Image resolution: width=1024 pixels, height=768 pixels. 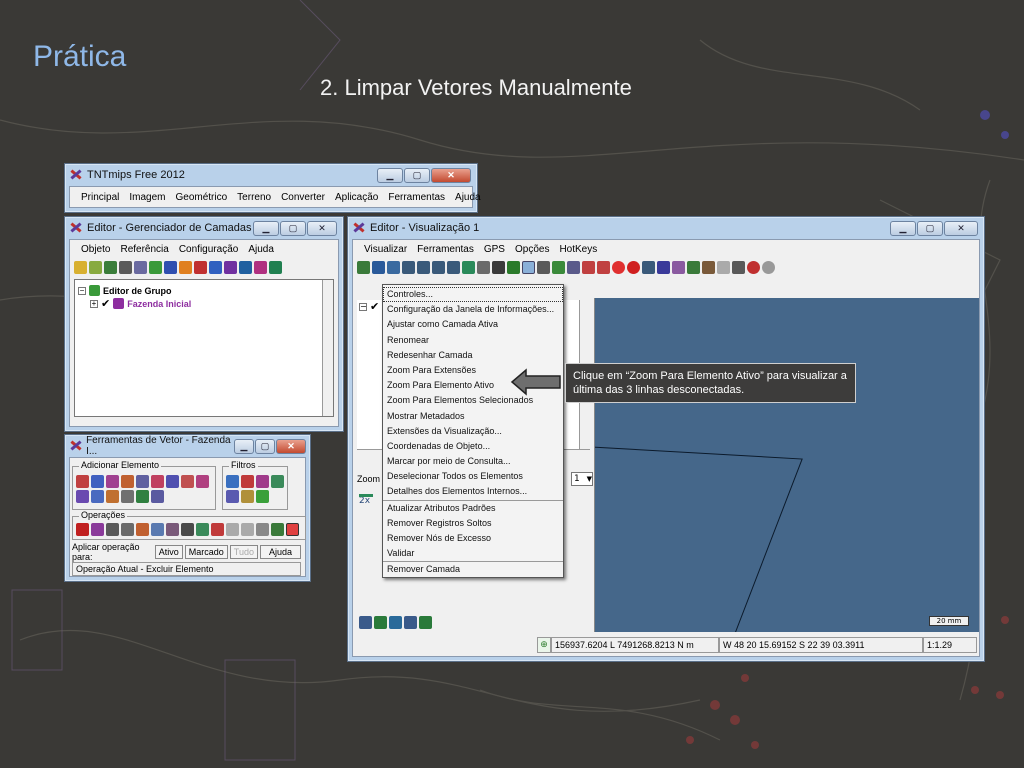 I want to click on menu-gps: GPS, so click(x=494, y=249).